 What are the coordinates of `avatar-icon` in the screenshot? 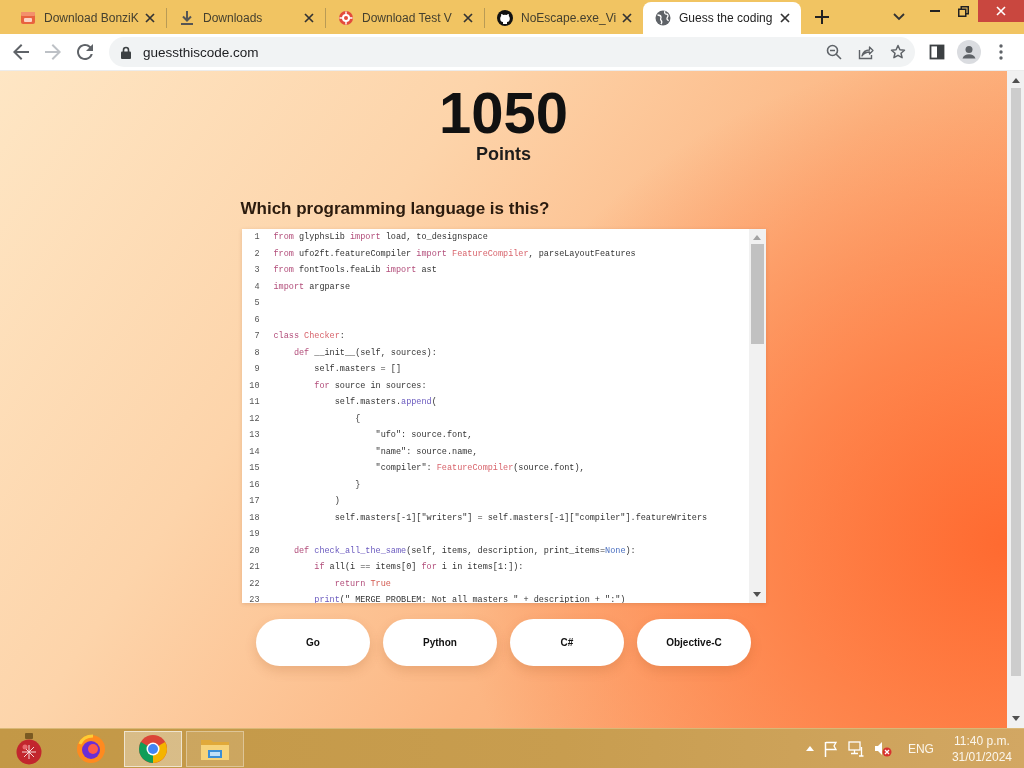 It's located at (969, 52).